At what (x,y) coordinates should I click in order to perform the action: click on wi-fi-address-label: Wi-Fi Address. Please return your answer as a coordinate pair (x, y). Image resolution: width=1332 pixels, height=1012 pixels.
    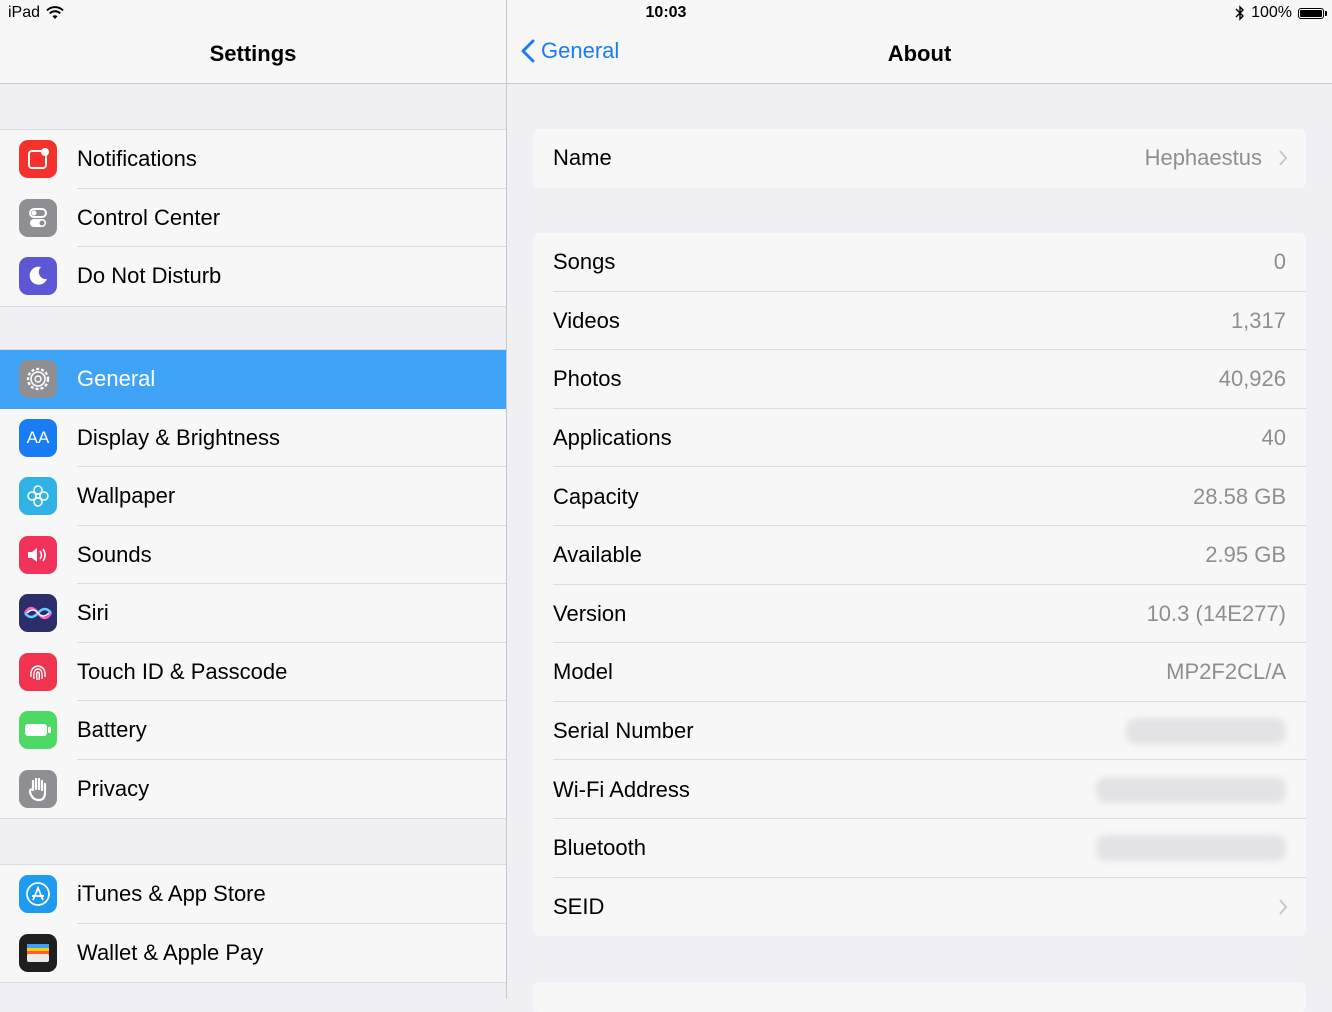
    Looking at the image, I should click on (621, 789).